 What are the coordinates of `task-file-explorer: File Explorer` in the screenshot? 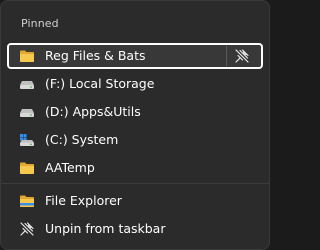 It's located at (135, 201).